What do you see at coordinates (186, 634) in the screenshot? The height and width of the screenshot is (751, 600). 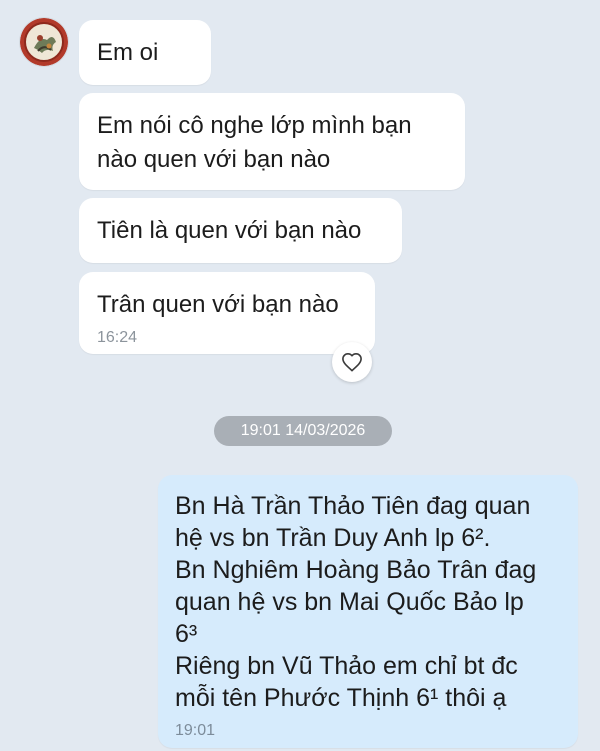 I see `message-text-line: 6³` at bounding box center [186, 634].